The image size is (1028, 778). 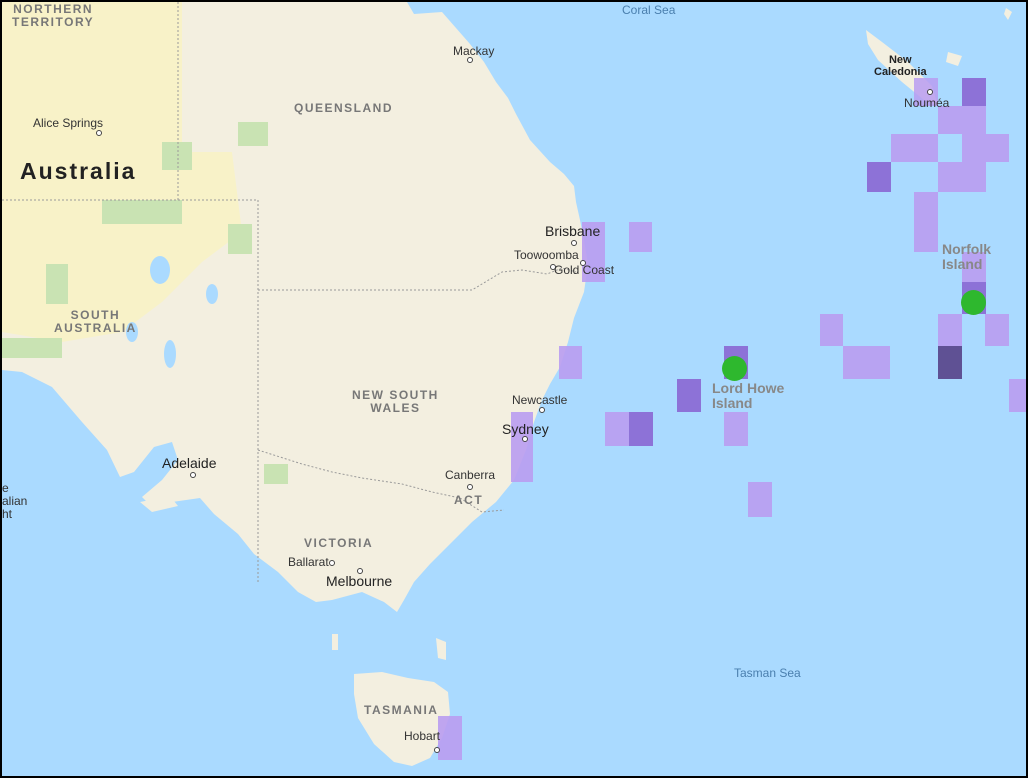 What do you see at coordinates (966, 257) in the screenshot?
I see `norfolk-island-label: Norfolk Island` at bounding box center [966, 257].